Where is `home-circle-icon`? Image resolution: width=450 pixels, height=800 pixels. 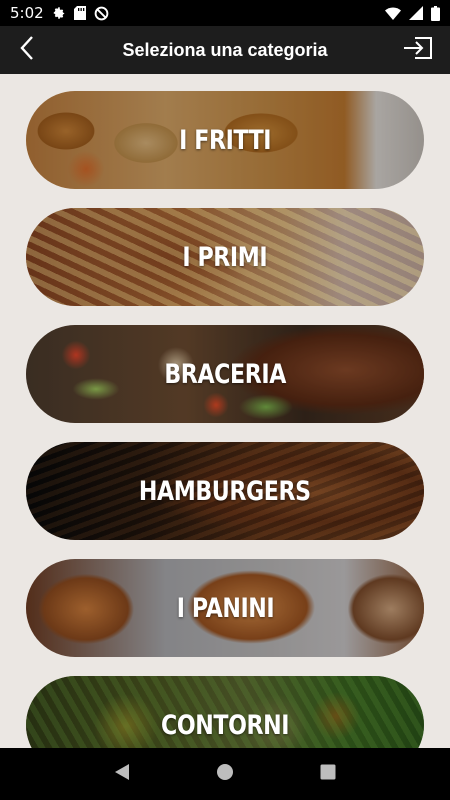
home-circle-icon is located at coordinates (225, 774).